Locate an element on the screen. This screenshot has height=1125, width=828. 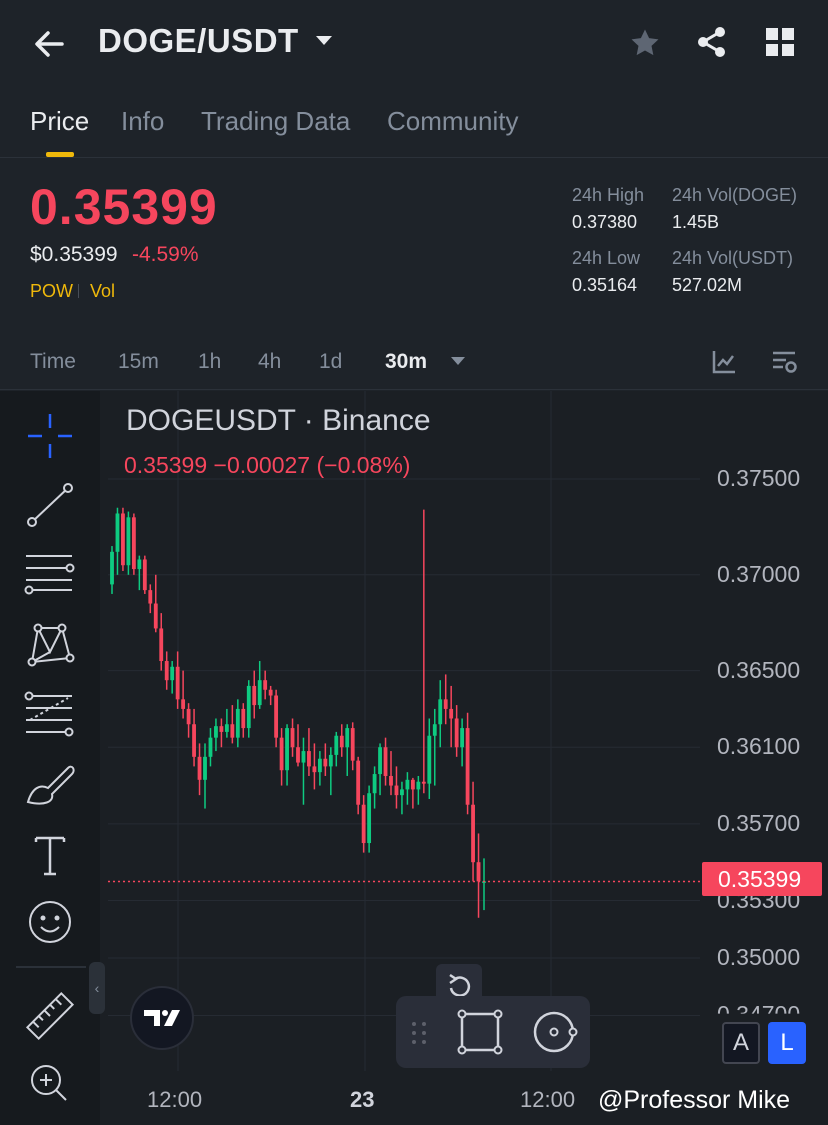
vol-base-label: 24h Vol(DOGE) is located at coordinates (735, 195).